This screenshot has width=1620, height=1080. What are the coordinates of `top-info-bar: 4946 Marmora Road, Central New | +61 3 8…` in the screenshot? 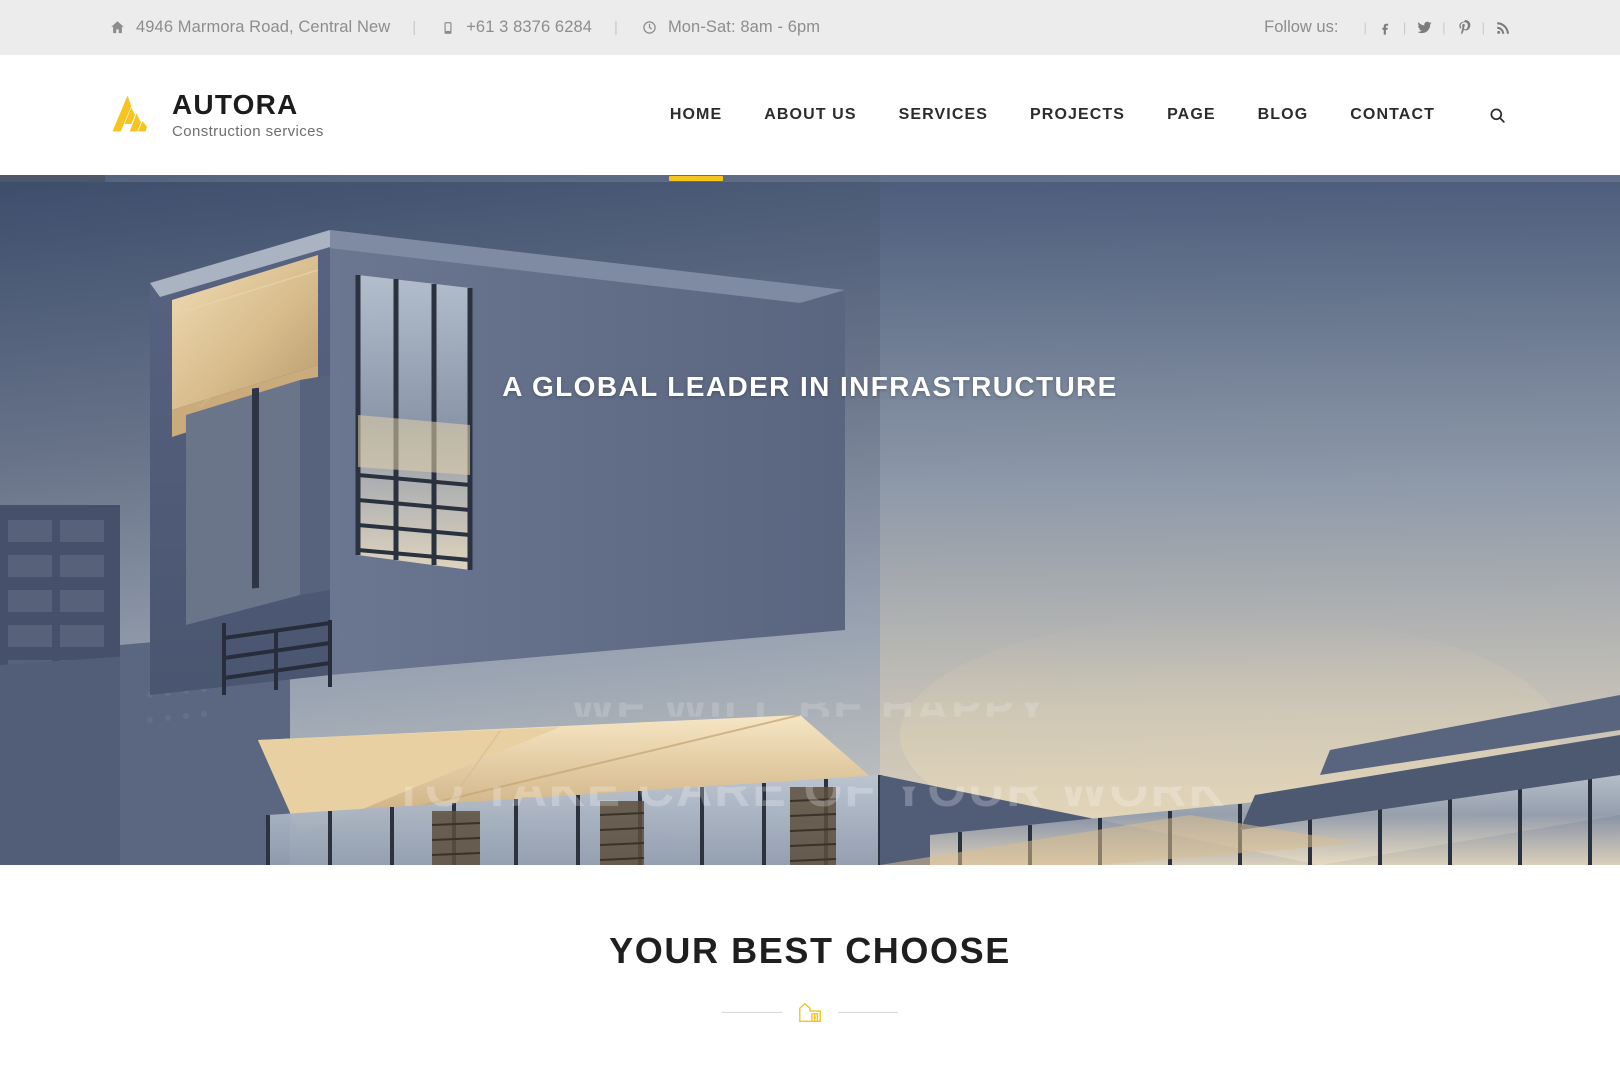 It's located at (810, 27).